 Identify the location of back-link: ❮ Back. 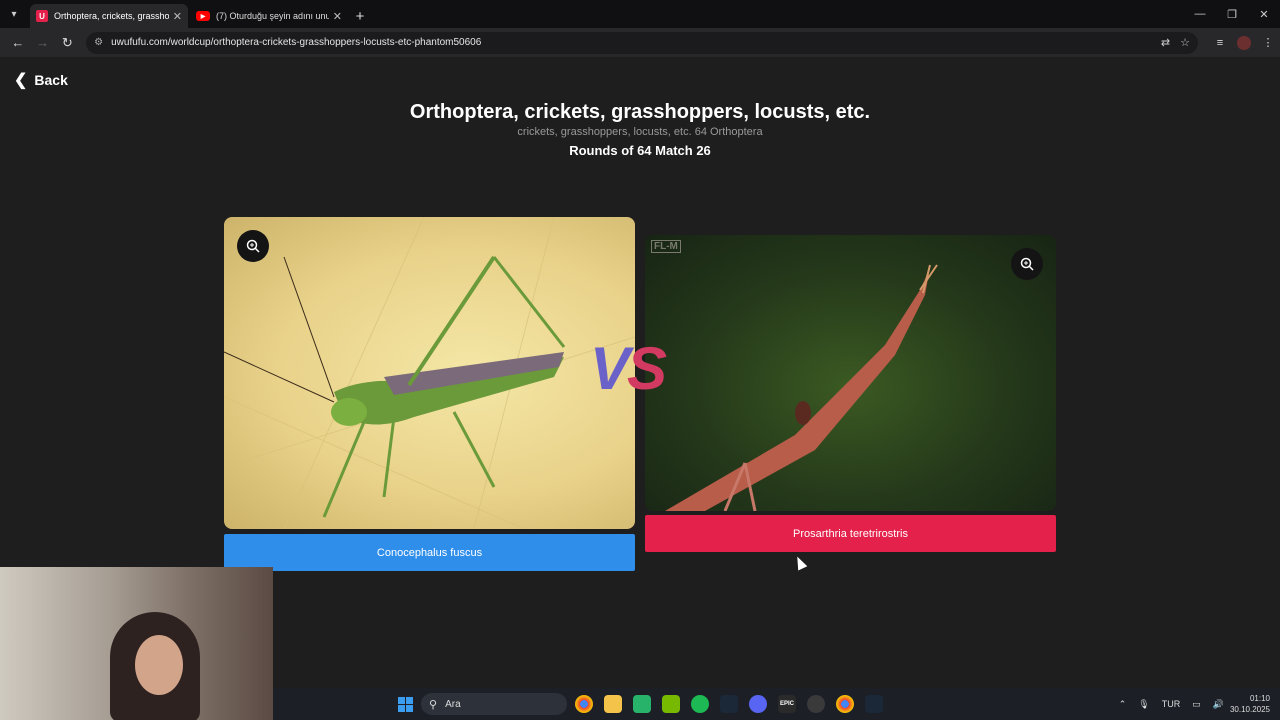
(41, 80).